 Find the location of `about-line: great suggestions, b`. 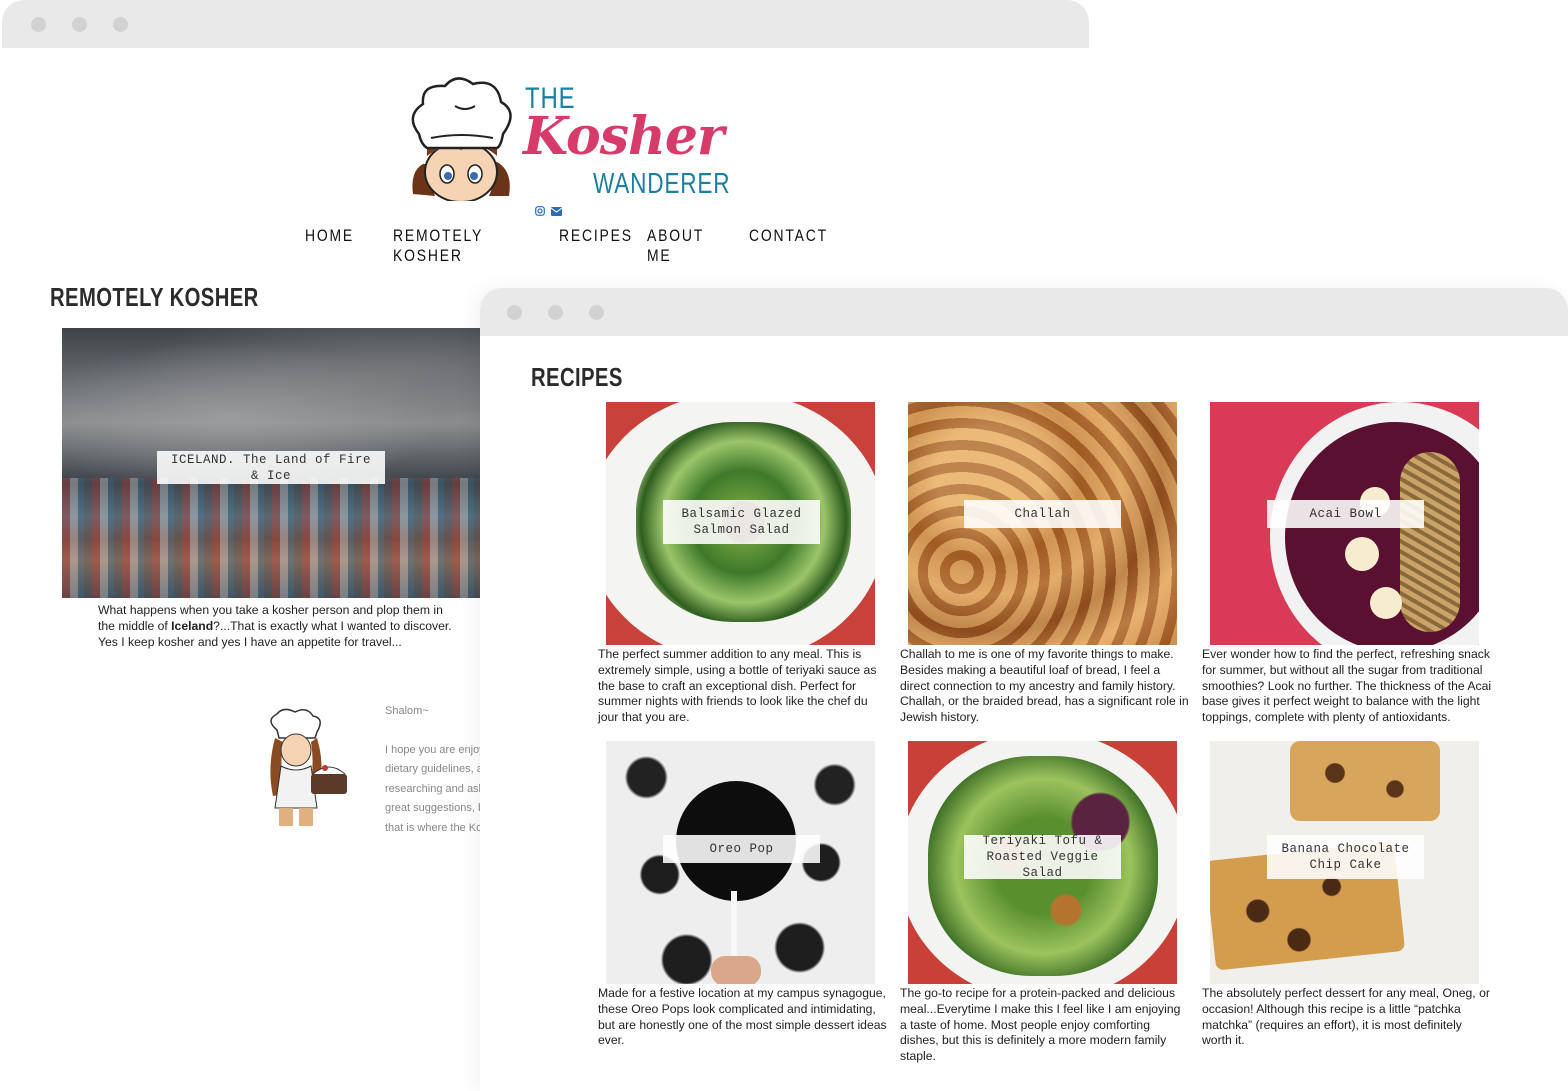

about-line: great suggestions, b is located at coordinates (432, 808).